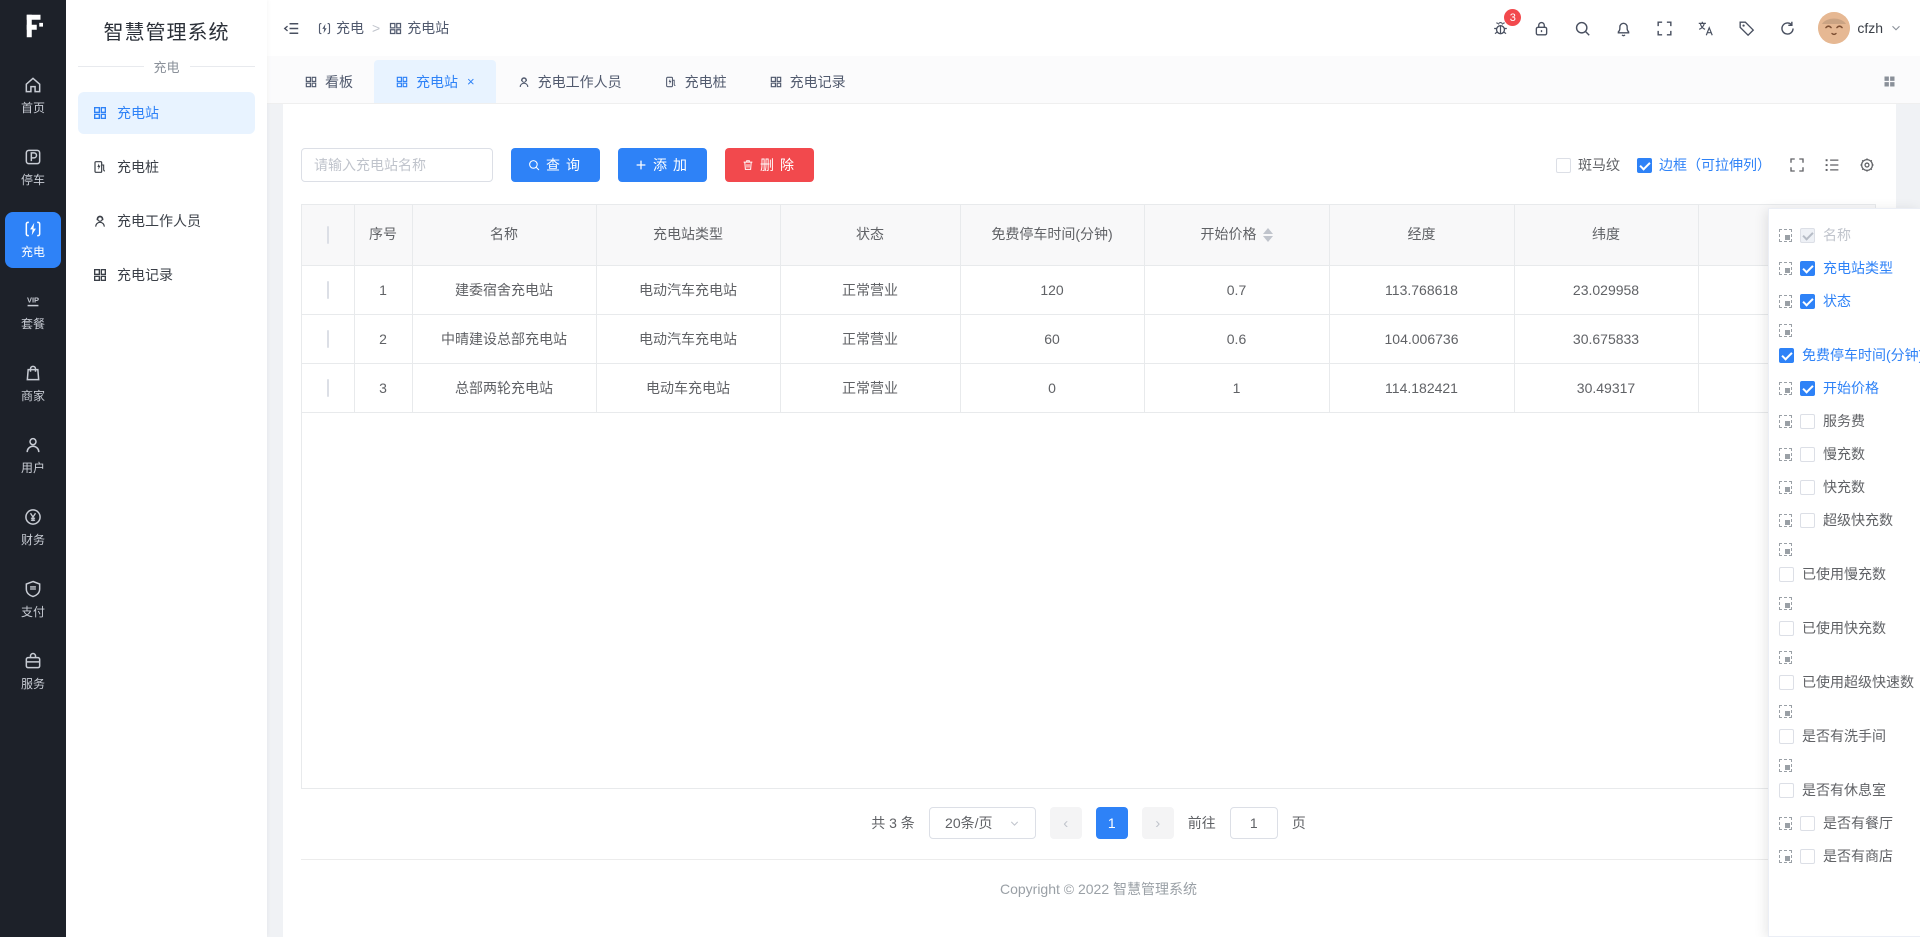  What do you see at coordinates (769, 165) in the screenshot?
I see `delete-button: 删除` at bounding box center [769, 165].